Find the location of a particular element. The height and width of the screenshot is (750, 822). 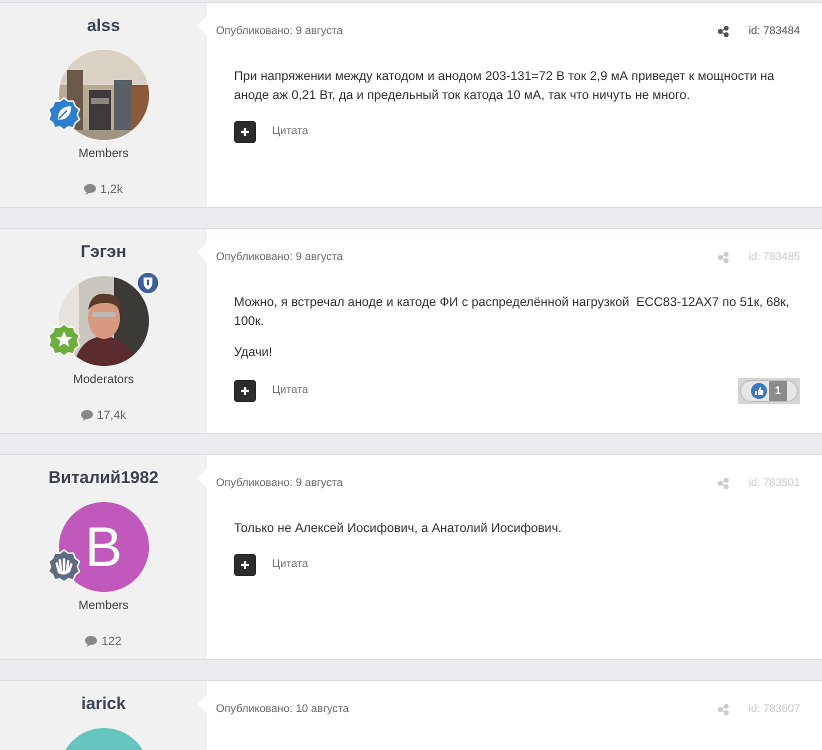

post-count: 17,4k is located at coordinates (111, 415).